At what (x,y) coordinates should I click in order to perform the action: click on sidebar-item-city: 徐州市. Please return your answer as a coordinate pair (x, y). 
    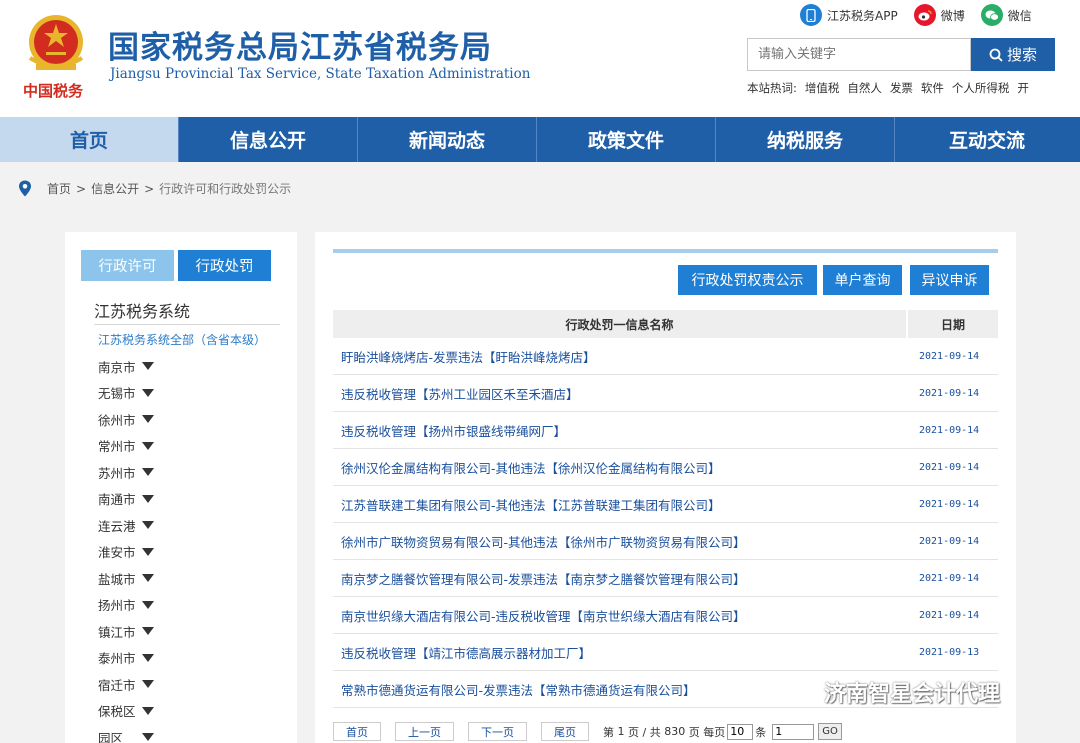
    Looking at the image, I should click on (126, 419).